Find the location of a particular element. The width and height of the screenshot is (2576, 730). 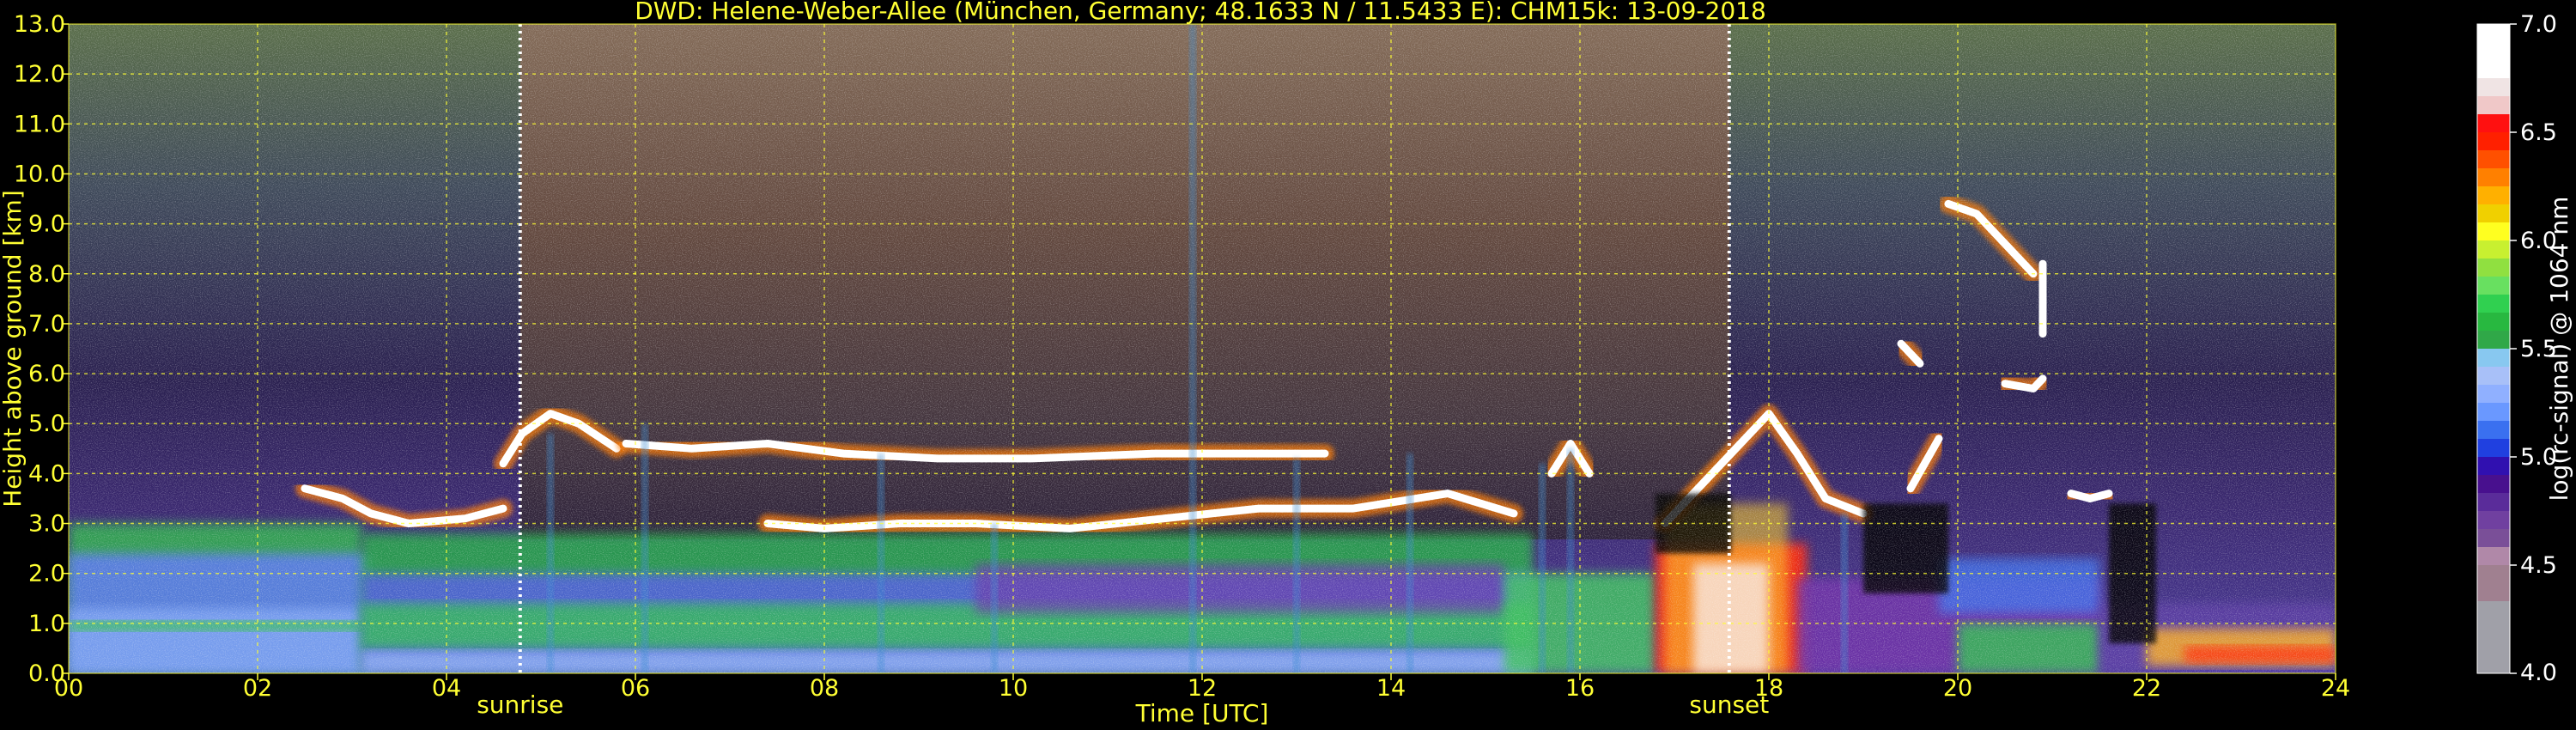

colorbar-bar is located at coordinates (2493, 348).